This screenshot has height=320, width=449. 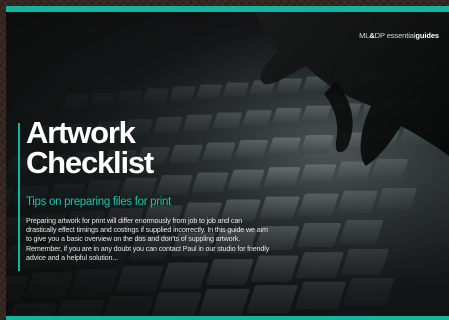 I want to click on bottom-accent-bar, so click(x=227, y=318).